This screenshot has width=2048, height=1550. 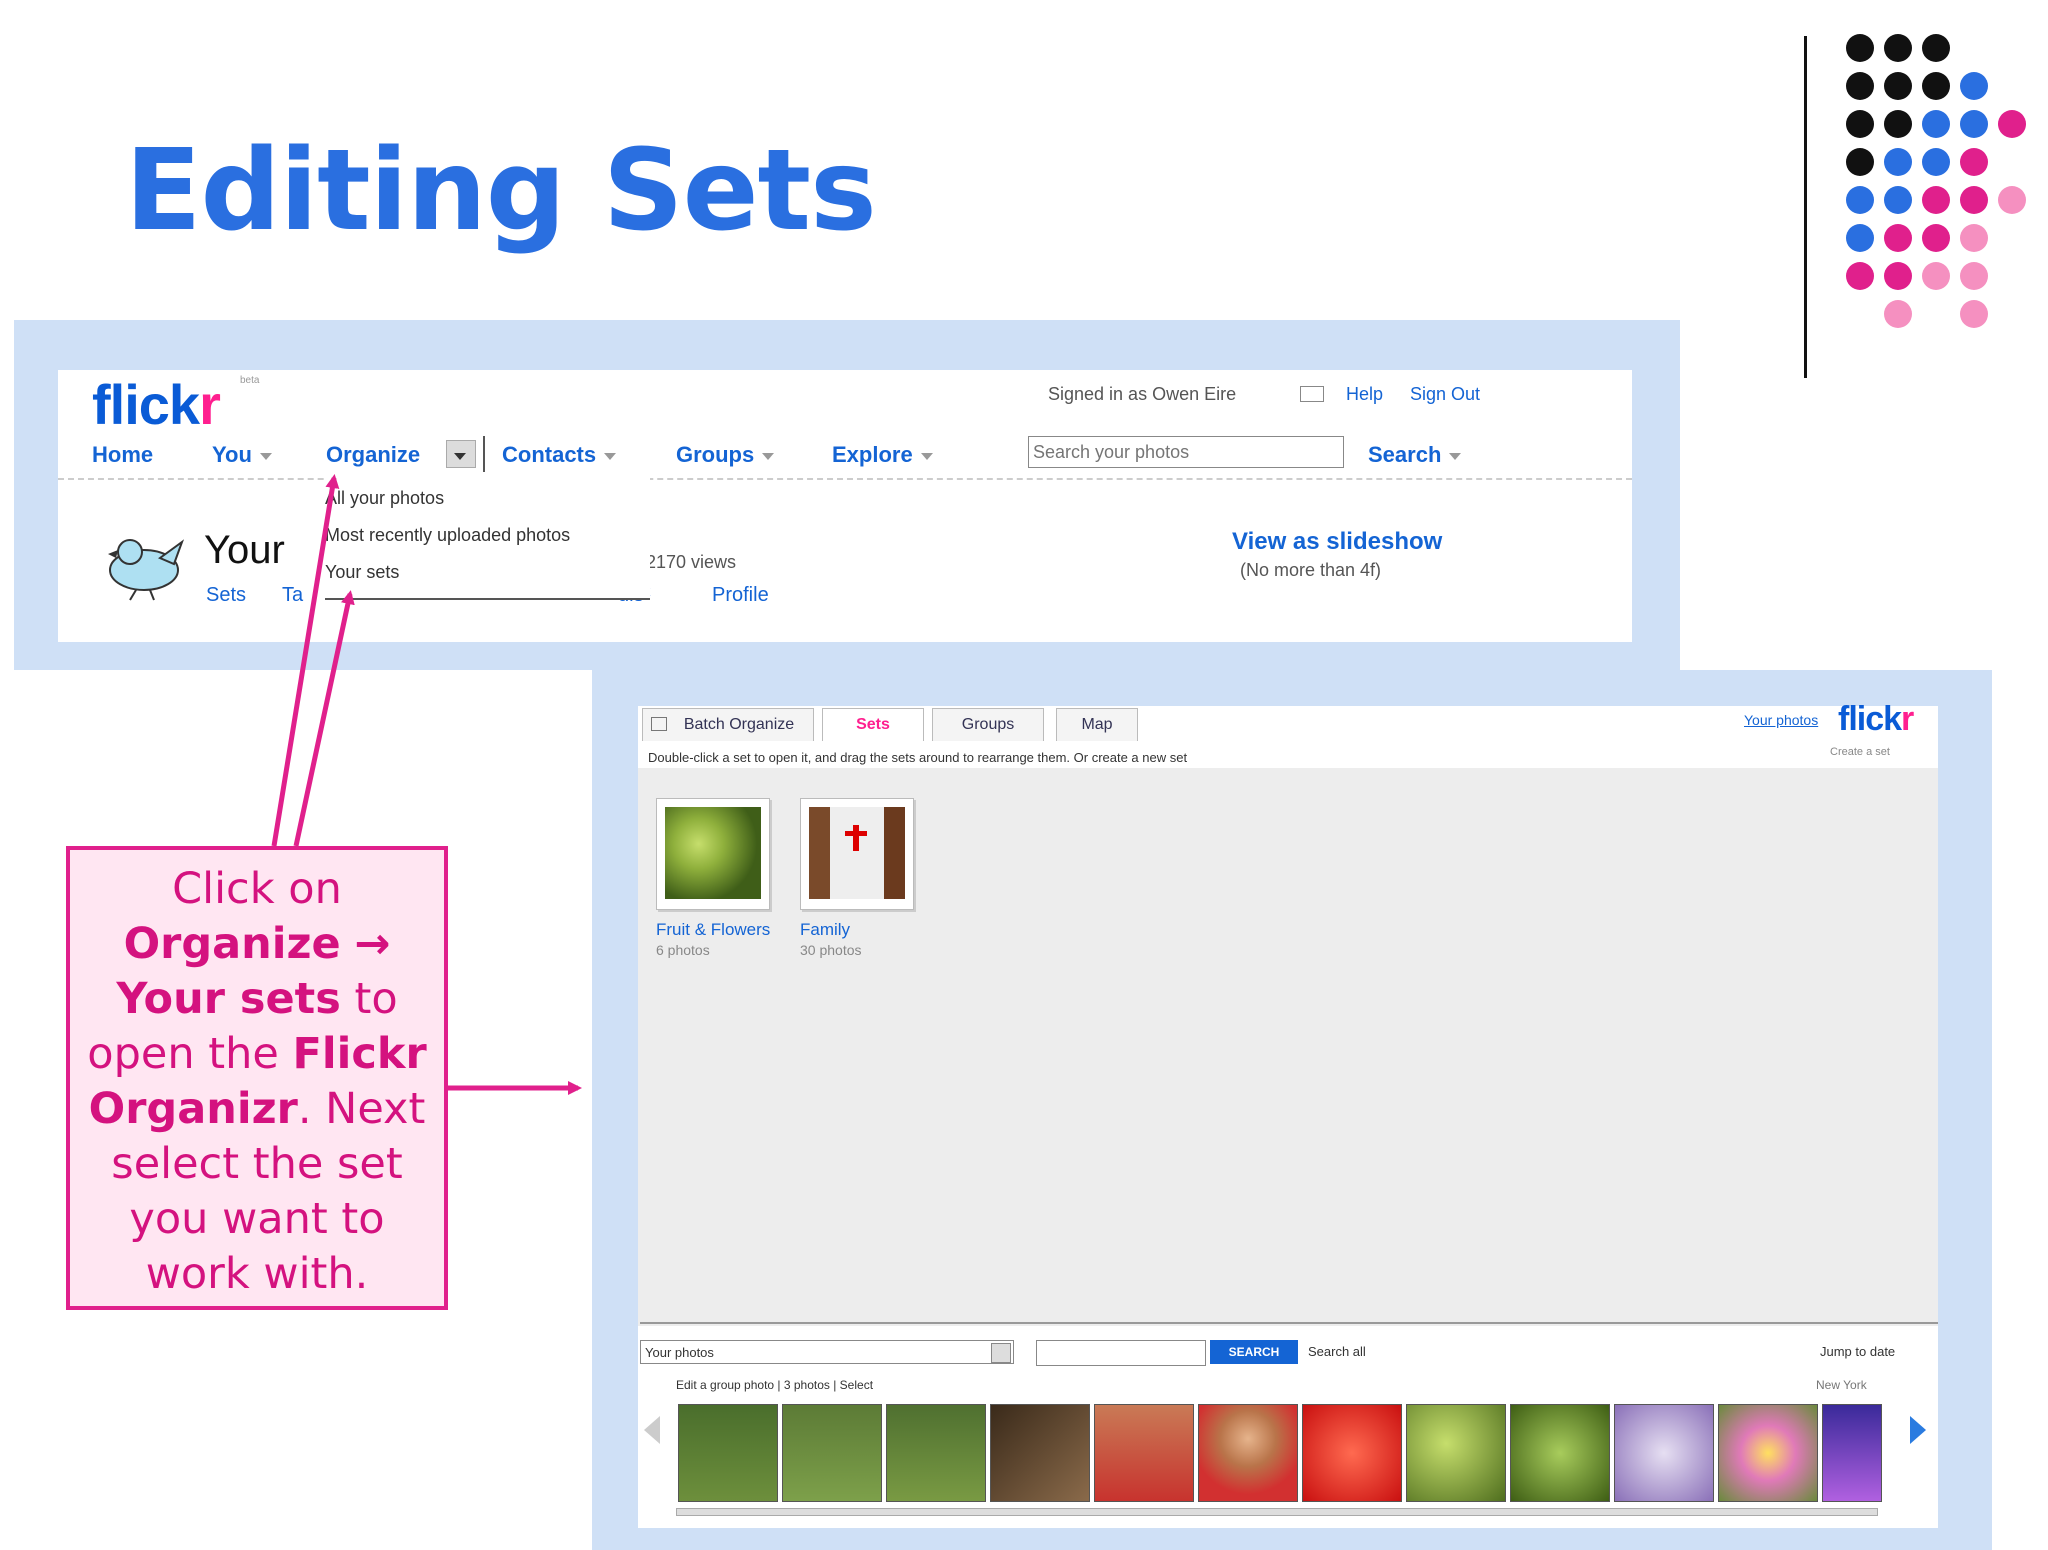 What do you see at coordinates (1841, 1385) in the screenshot?
I see `strip-date: New York` at bounding box center [1841, 1385].